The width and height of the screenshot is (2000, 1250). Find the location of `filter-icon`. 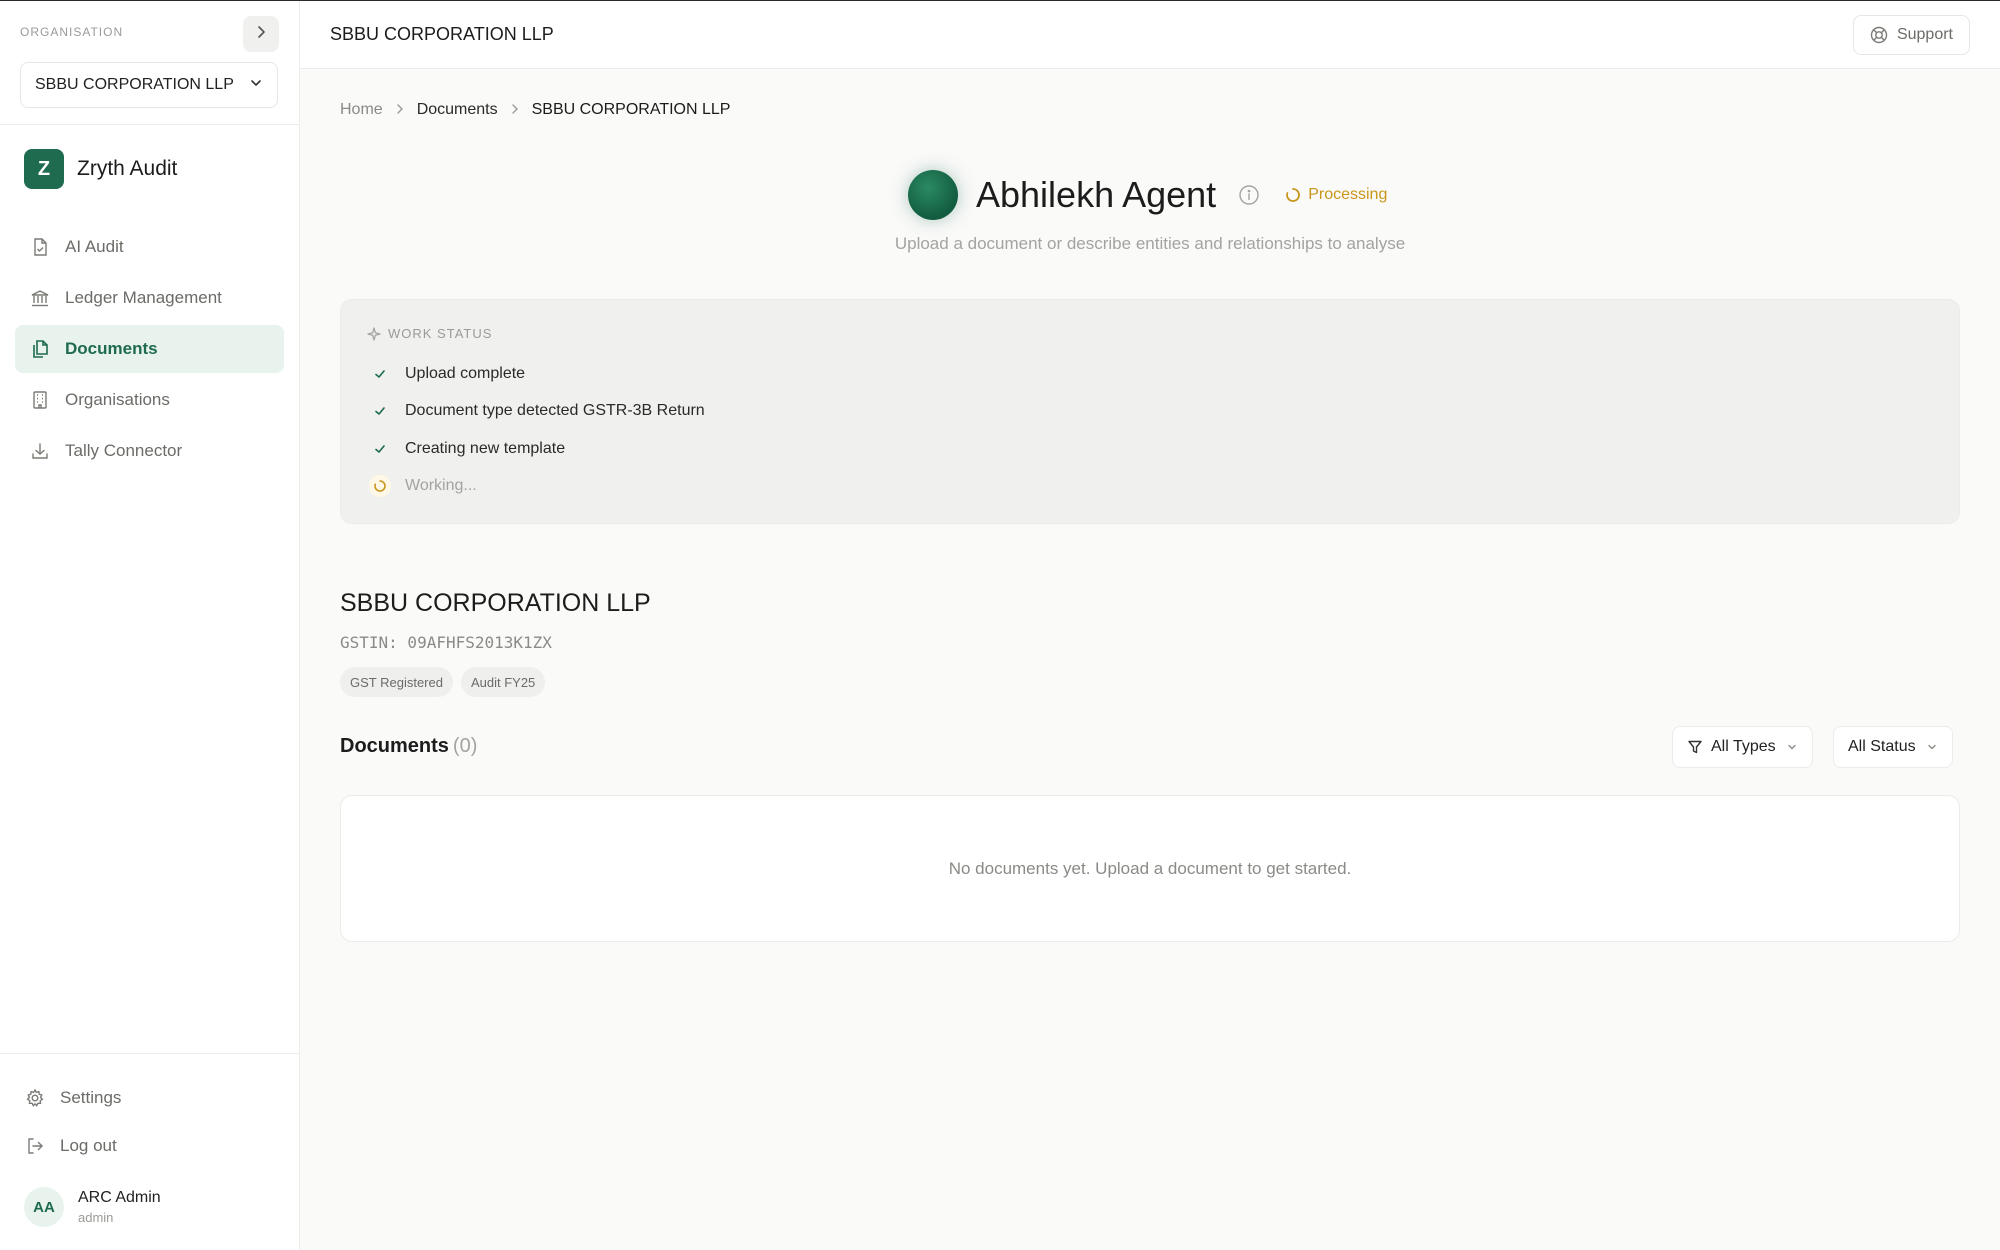

filter-icon is located at coordinates (1695, 747).